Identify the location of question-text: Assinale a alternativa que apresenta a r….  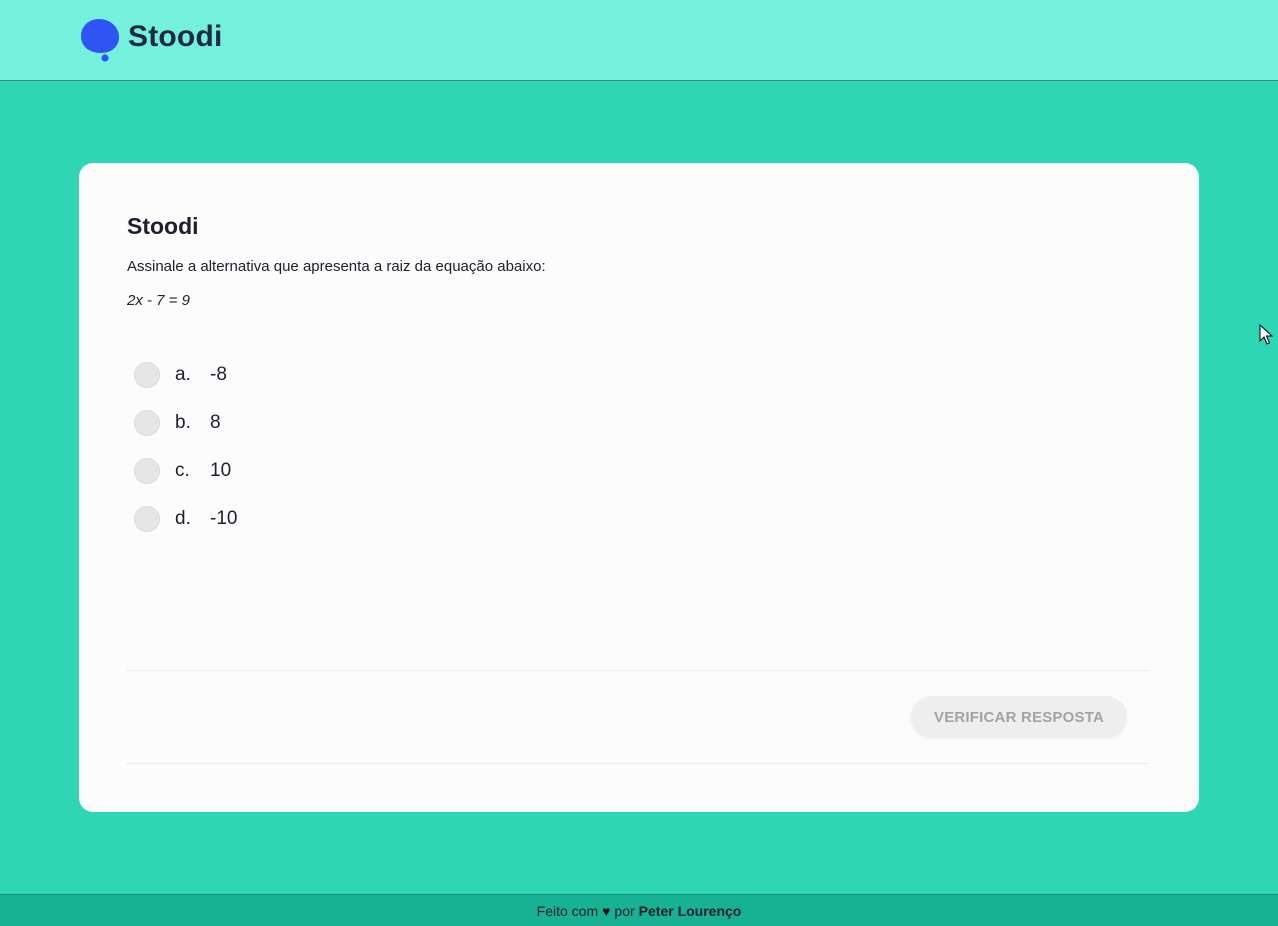
(336, 266).